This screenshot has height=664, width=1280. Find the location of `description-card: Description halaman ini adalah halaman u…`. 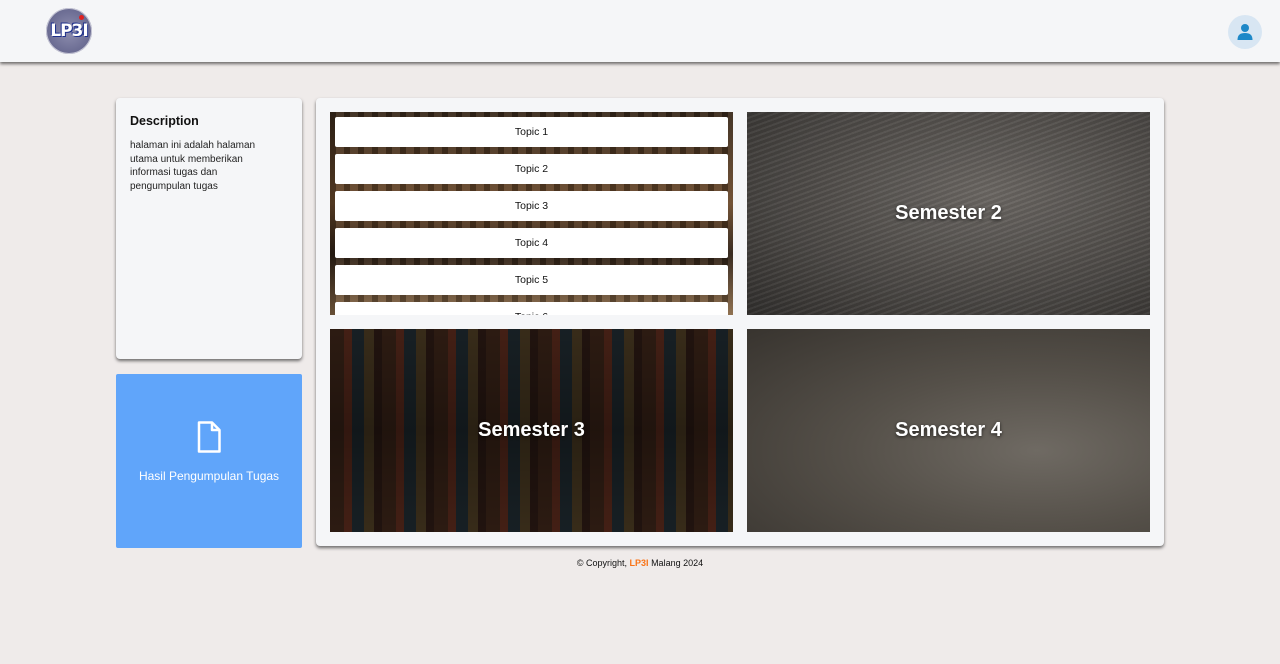

description-card: Description halaman ini adalah halaman u… is located at coordinates (209, 228).